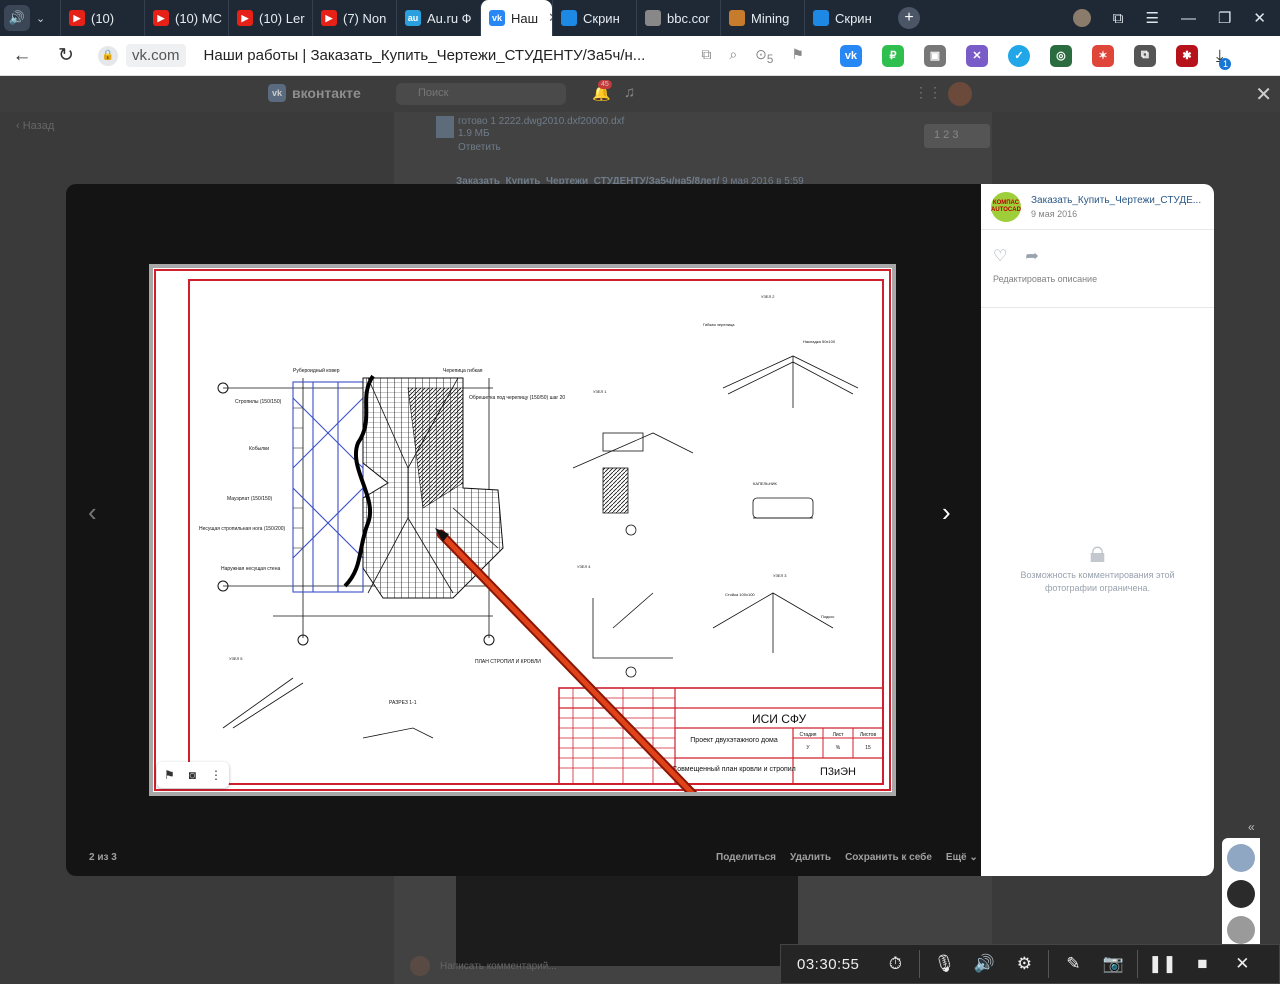  I want to click on edit-description-link: Редактировать описание, so click(1097, 291).